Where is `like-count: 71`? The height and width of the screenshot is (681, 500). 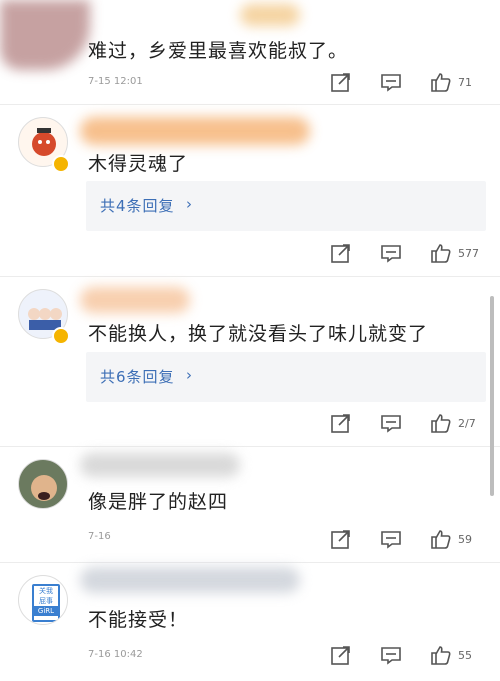 like-count: 71 is located at coordinates (465, 82).